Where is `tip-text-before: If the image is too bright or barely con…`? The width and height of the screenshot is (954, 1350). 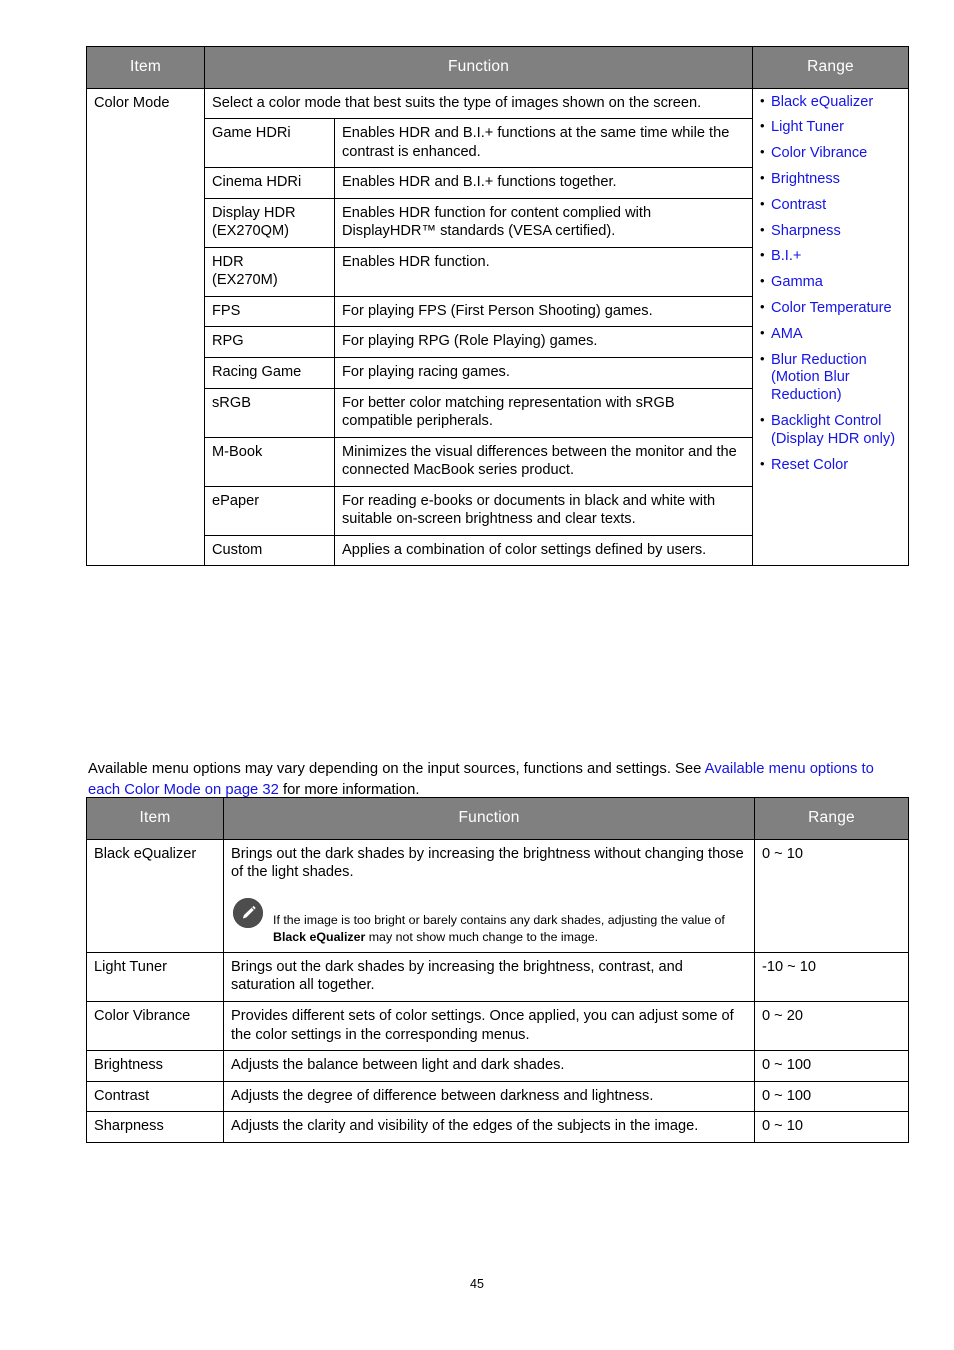
tip-text-before: If the image is too bright or barely con… is located at coordinates (499, 919).